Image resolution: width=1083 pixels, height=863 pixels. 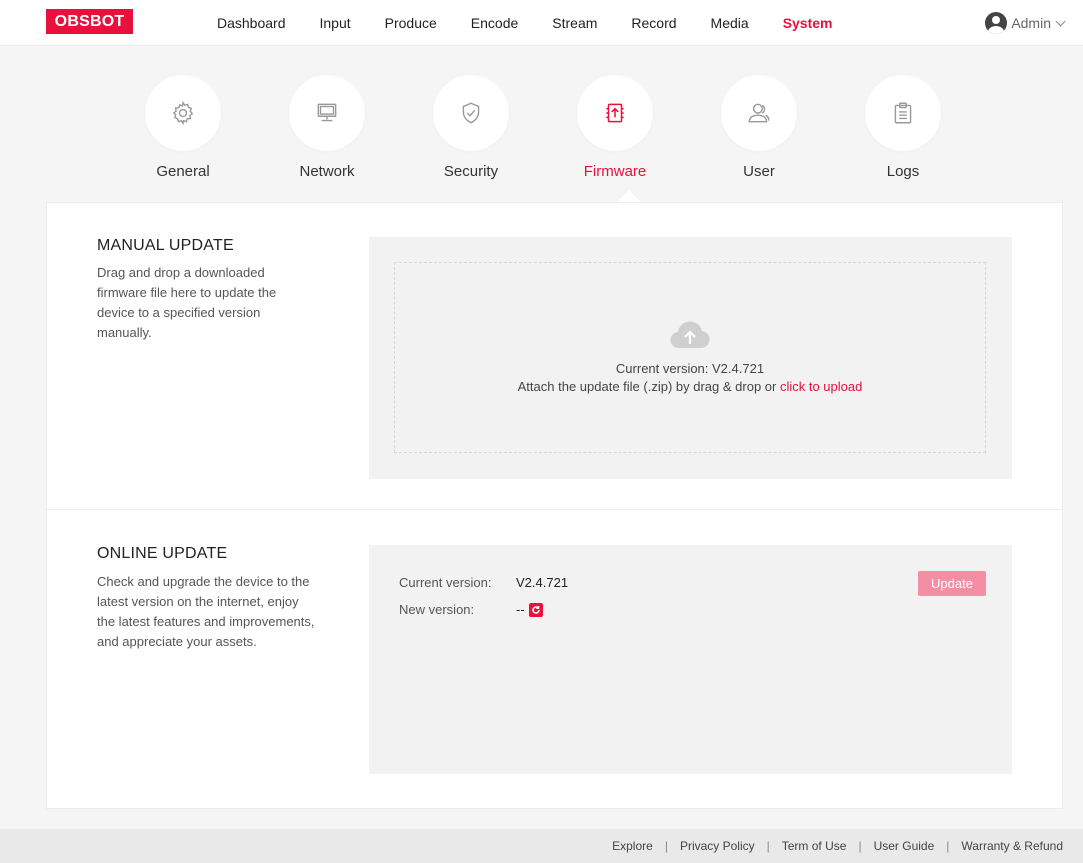 What do you see at coordinates (411, 23) in the screenshot?
I see `nav-produce: Produce` at bounding box center [411, 23].